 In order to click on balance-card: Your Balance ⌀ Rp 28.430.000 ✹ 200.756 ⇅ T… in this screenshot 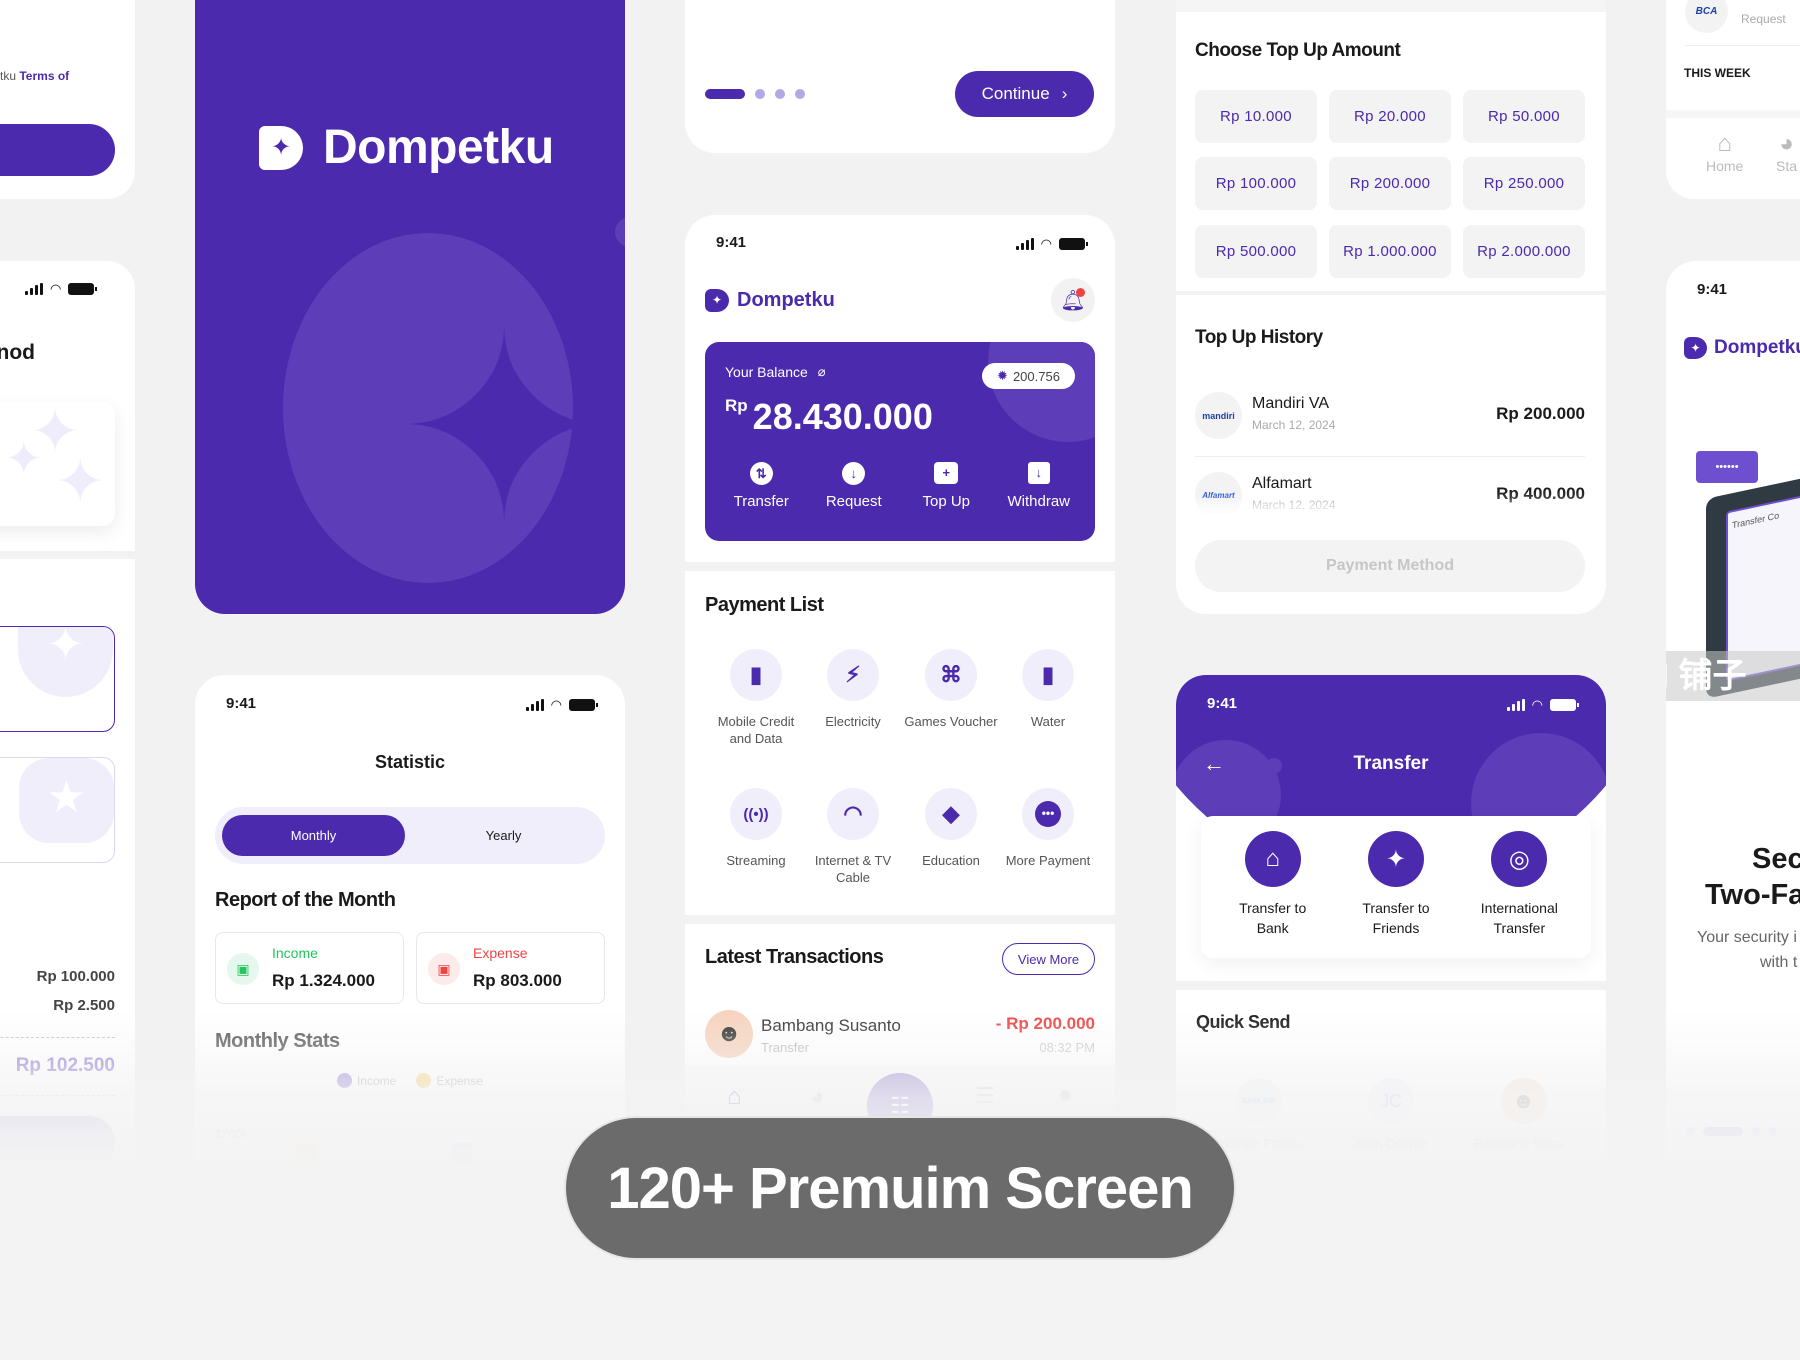, I will do `click(900, 441)`.